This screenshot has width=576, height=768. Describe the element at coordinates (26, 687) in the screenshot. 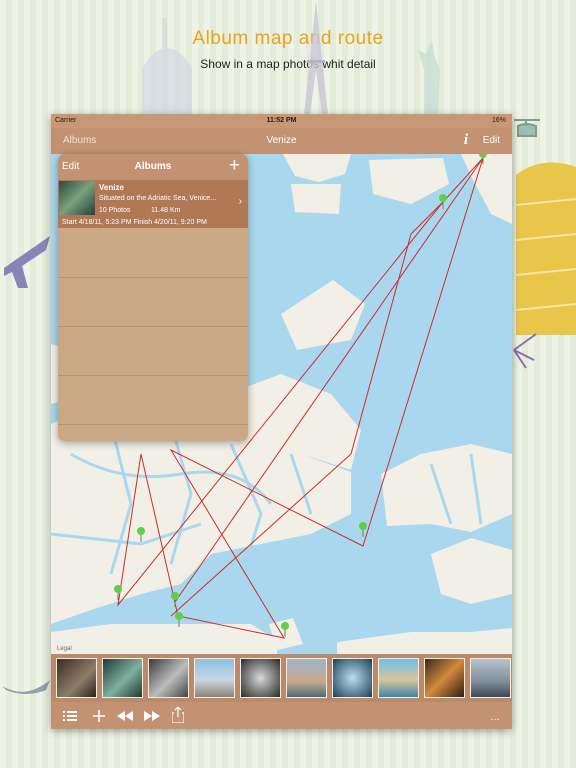

I see `gondola-icon` at that location.